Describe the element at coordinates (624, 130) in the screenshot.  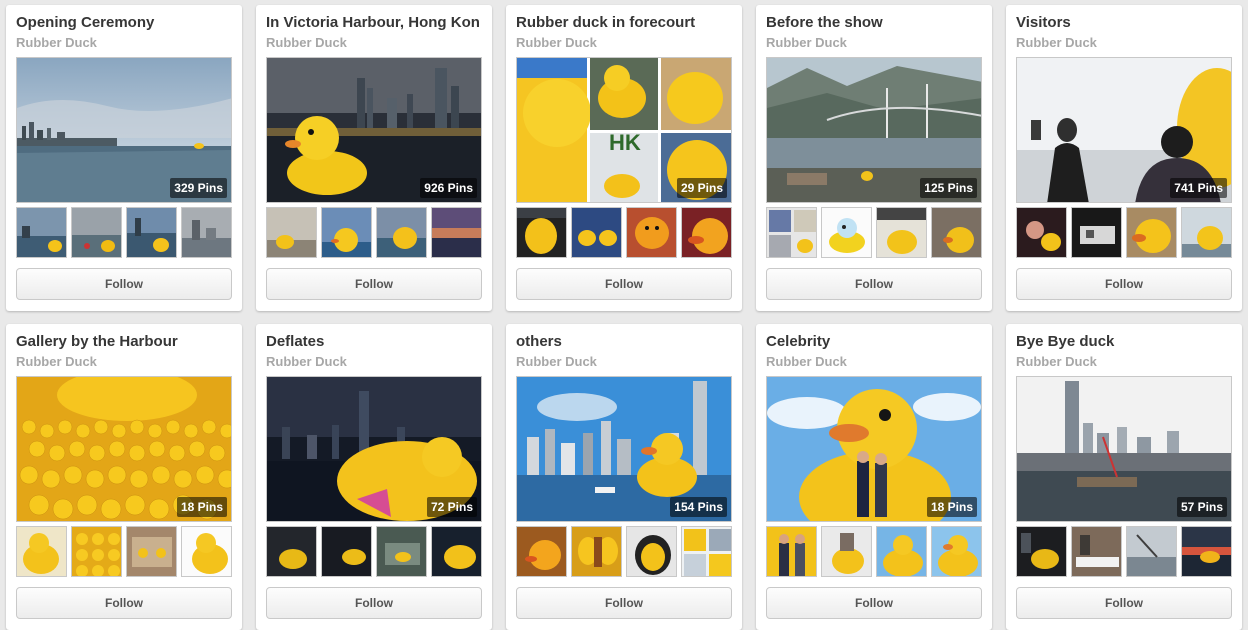
I see `board-cover-image: HK 29 Pins` at that location.